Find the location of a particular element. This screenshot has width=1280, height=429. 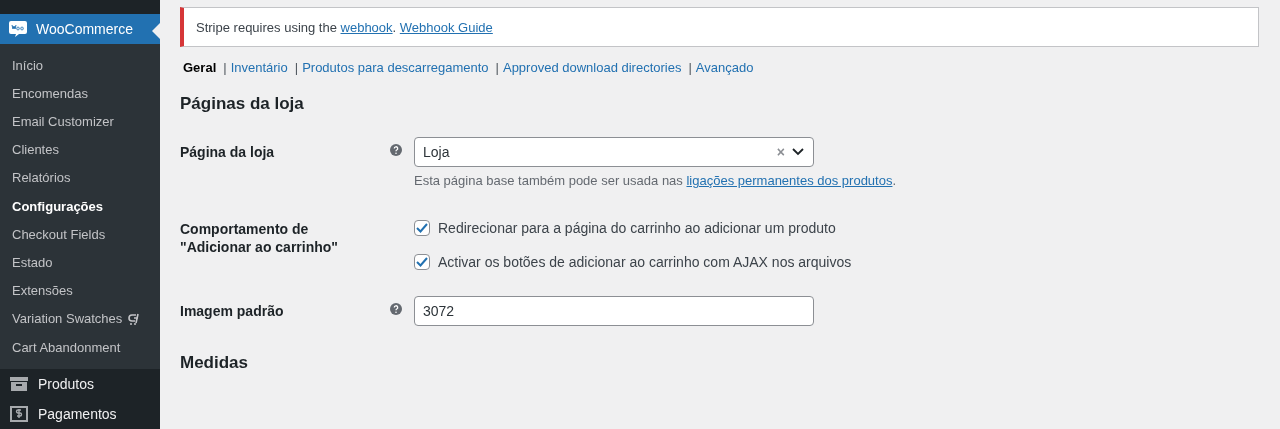

tab: Approved download directories is located at coordinates (592, 67).